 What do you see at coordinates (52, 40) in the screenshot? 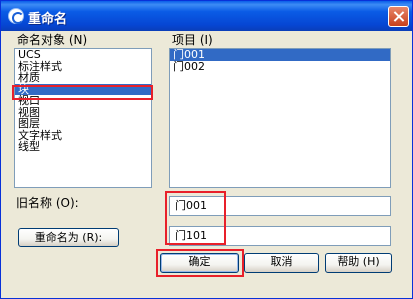
I see `named-objects-label: 命名对象 (N)` at bounding box center [52, 40].